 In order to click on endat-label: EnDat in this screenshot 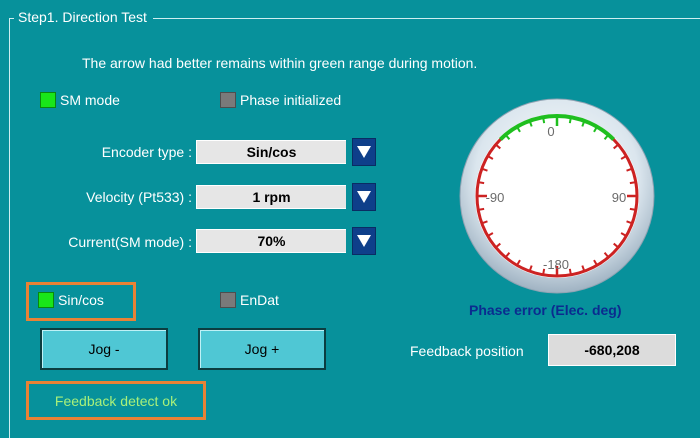, I will do `click(259, 300)`.